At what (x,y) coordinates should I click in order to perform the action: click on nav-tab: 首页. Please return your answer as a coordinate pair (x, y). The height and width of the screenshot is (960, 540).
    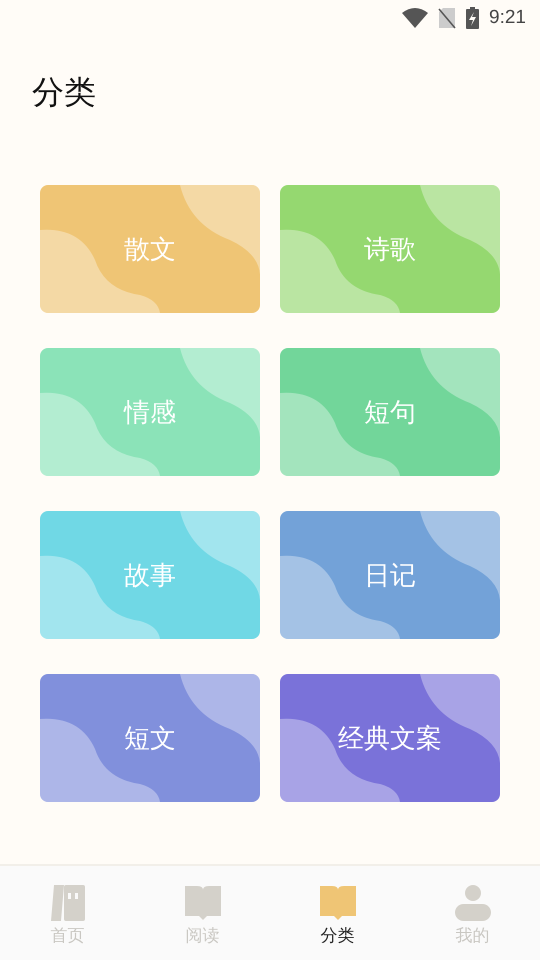
    Looking at the image, I should click on (67, 913).